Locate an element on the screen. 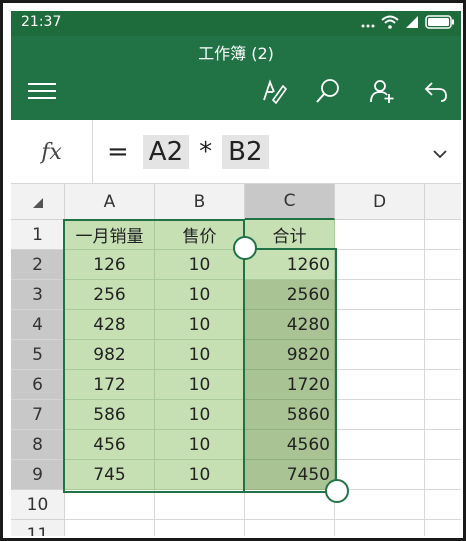  cell-d11 is located at coordinates (380, 528).